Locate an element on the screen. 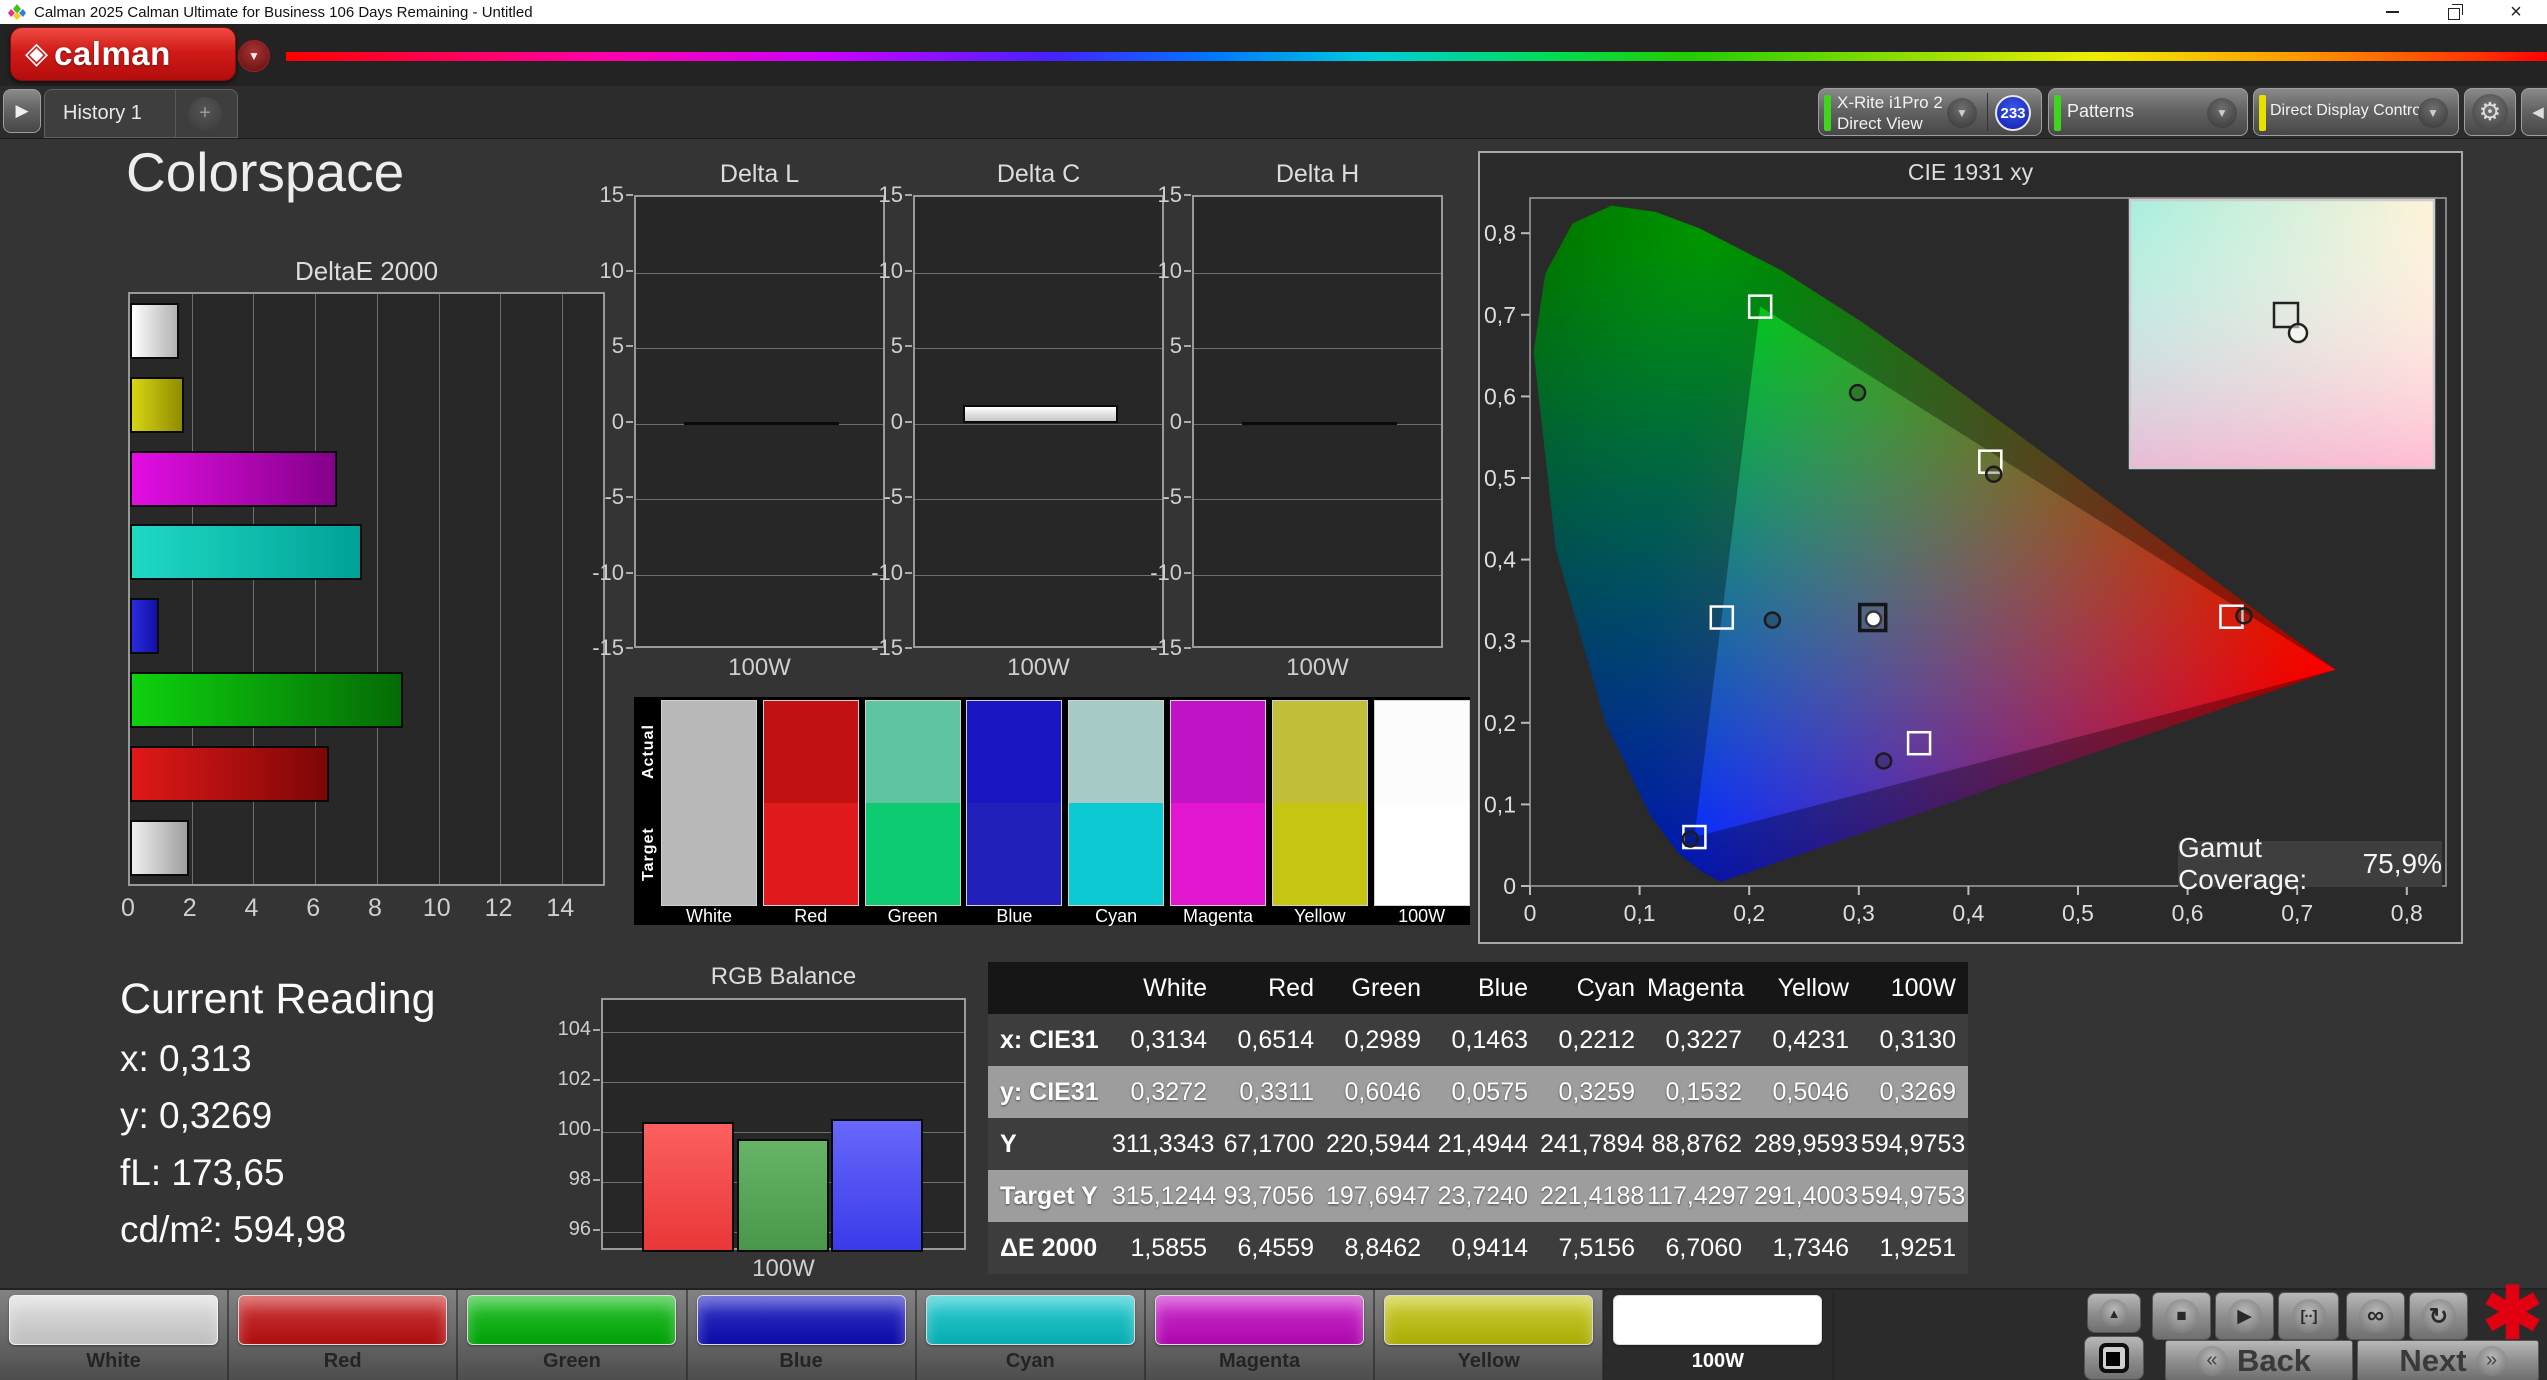 This screenshot has width=2547, height=1380. delta-tick-label: 0 is located at coordinates (617, 421).